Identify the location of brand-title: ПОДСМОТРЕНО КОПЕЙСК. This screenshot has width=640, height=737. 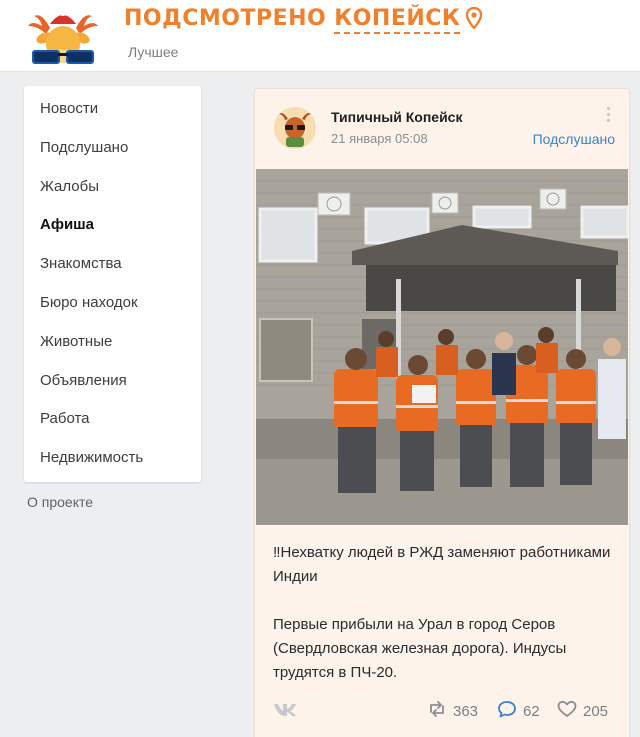
(303, 20).